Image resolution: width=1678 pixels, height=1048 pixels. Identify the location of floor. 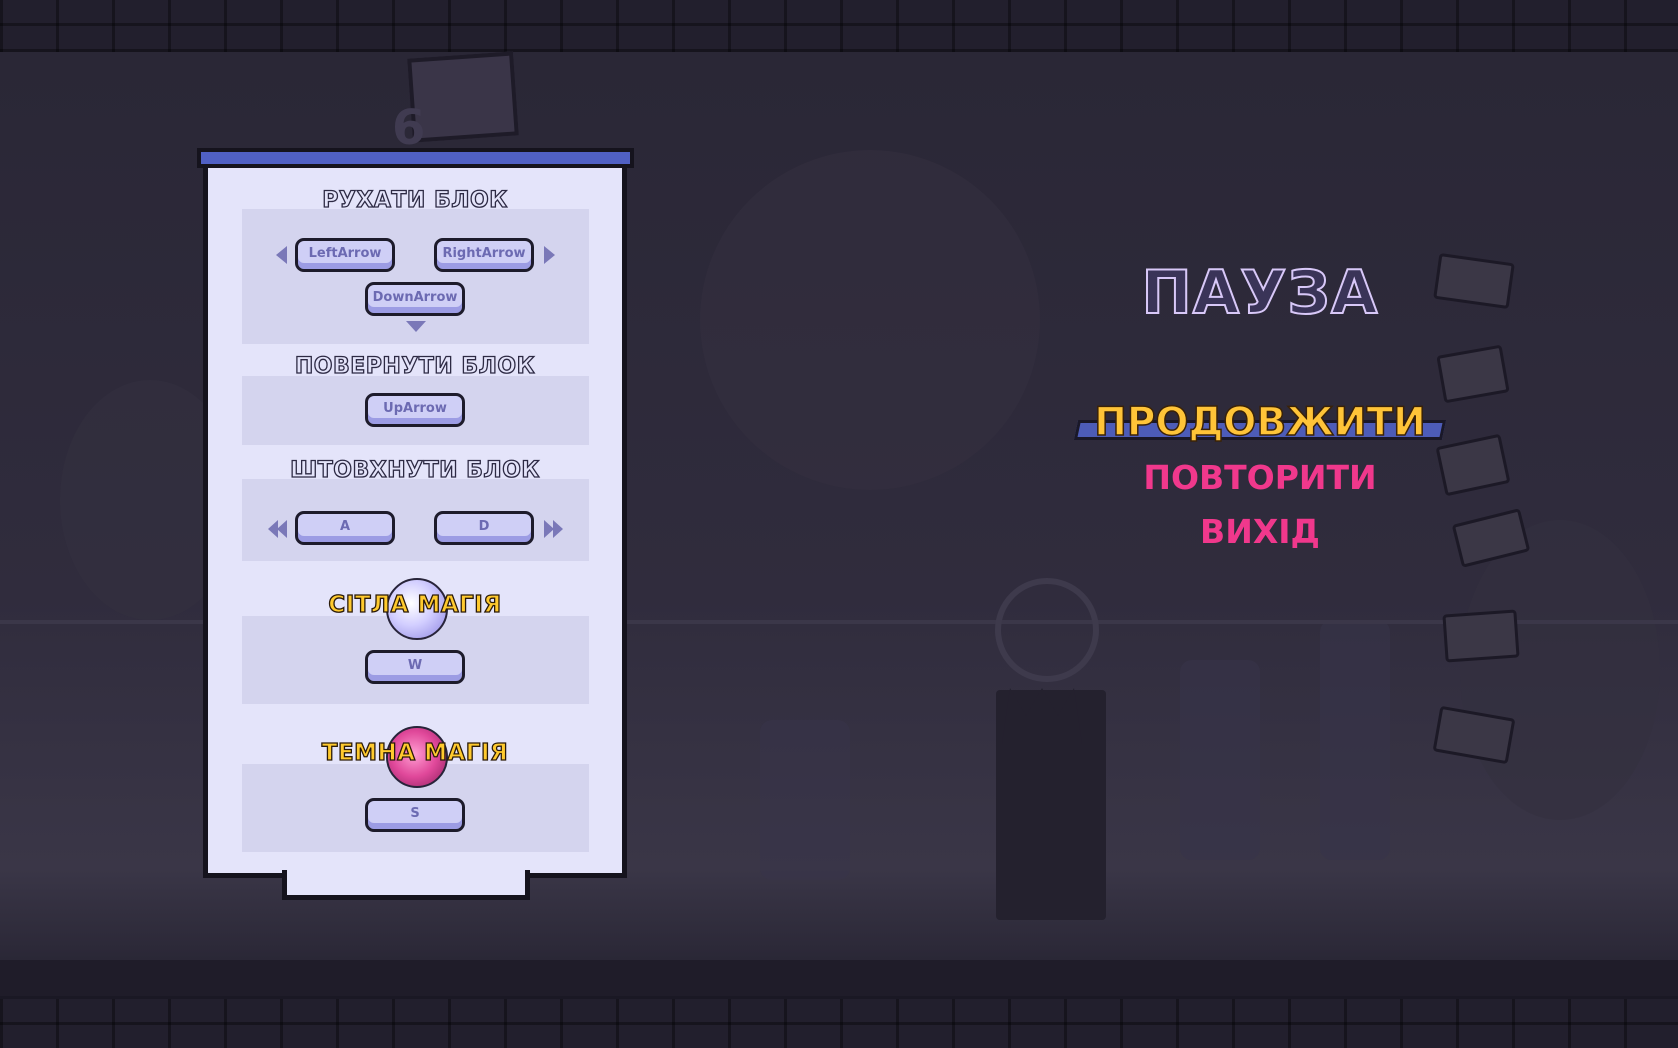
(839, 978).